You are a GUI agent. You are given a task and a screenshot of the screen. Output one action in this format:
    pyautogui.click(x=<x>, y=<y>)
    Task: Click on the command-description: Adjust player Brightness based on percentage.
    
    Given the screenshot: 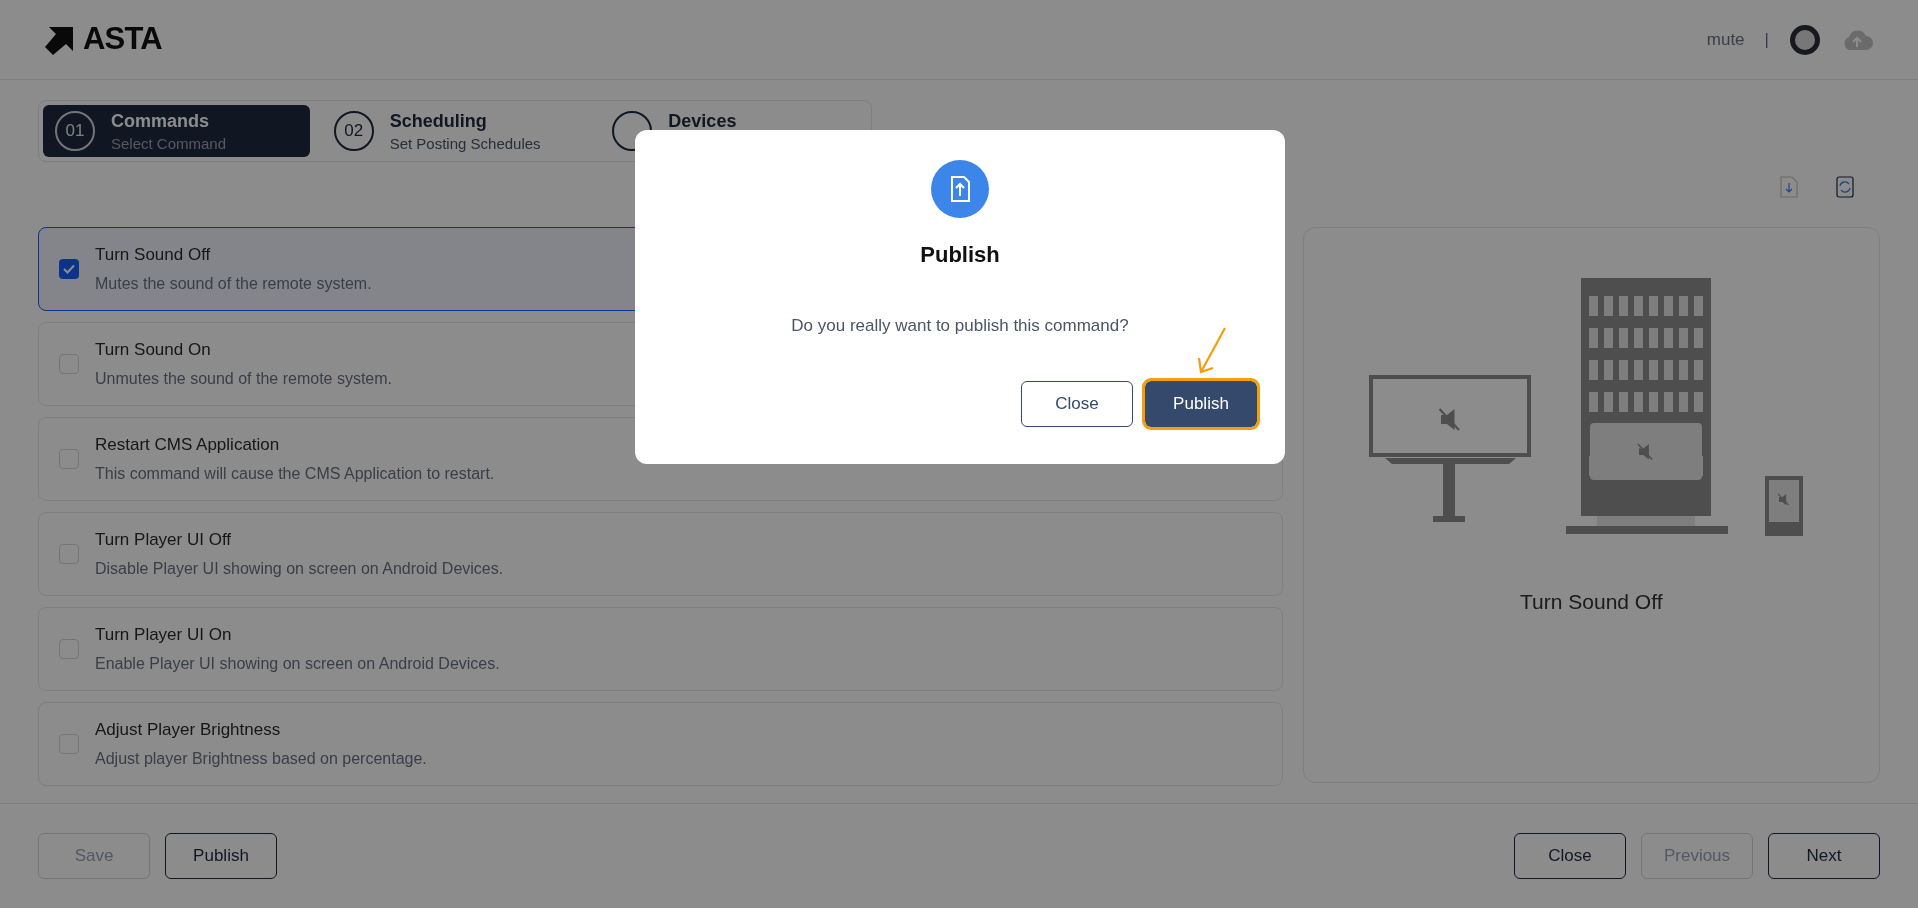 What is the action you would take?
    pyautogui.click(x=261, y=758)
    